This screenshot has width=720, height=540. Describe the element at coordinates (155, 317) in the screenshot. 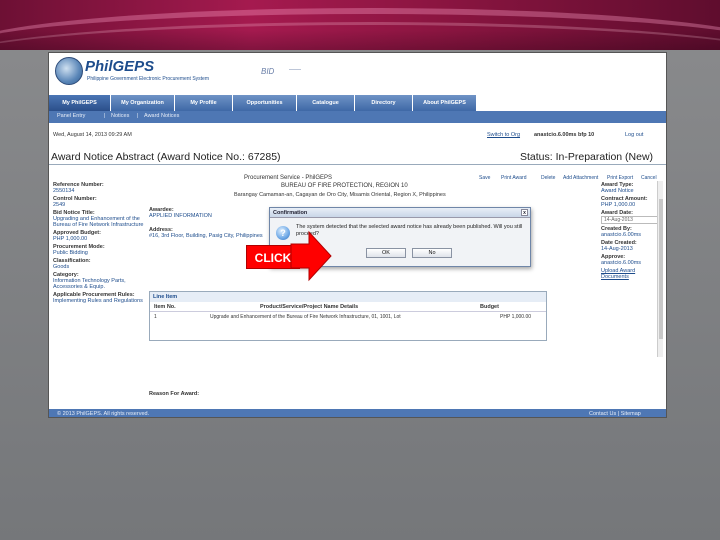

I see `row-item-no: 1` at that location.